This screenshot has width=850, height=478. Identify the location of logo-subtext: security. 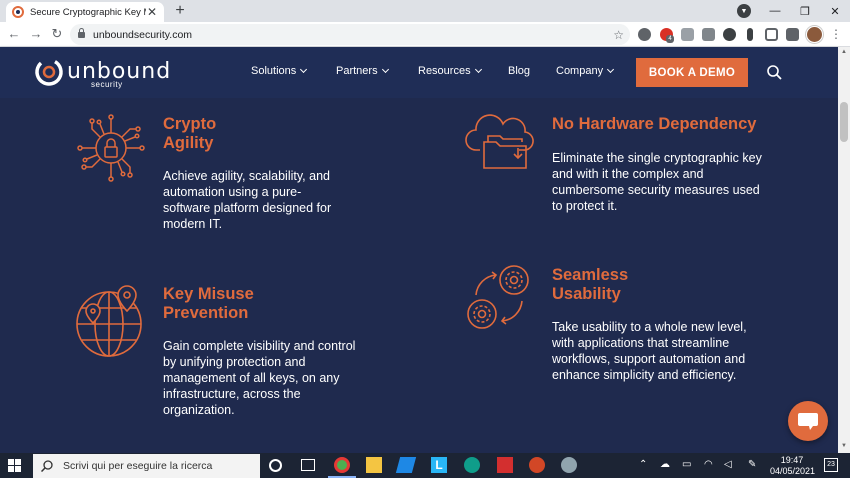
(107, 84).